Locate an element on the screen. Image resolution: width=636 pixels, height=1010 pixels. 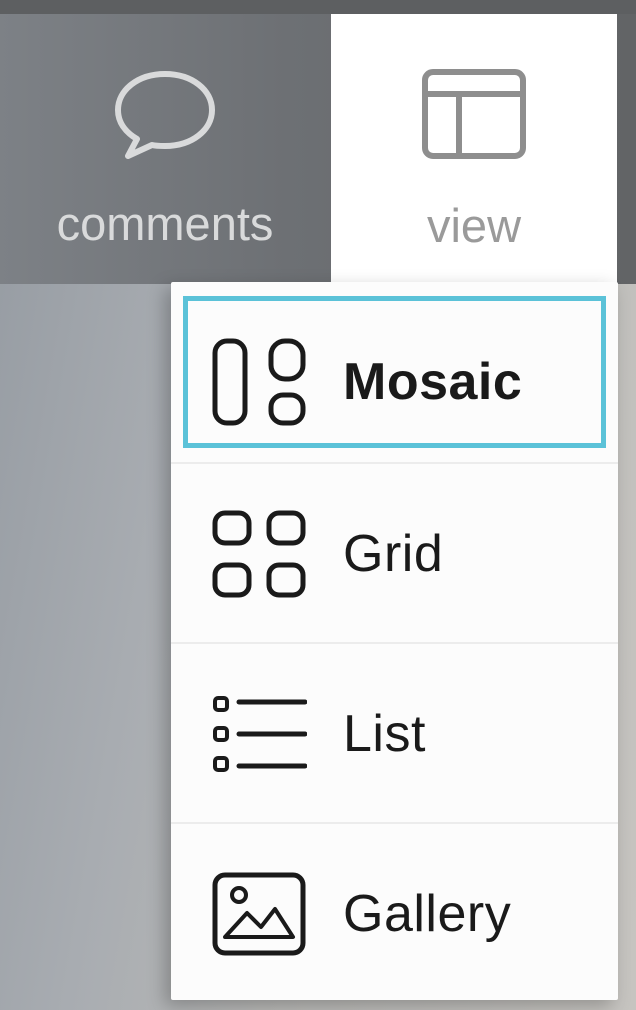
menu-item-label: Mosaic is located at coordinates (433, 381).